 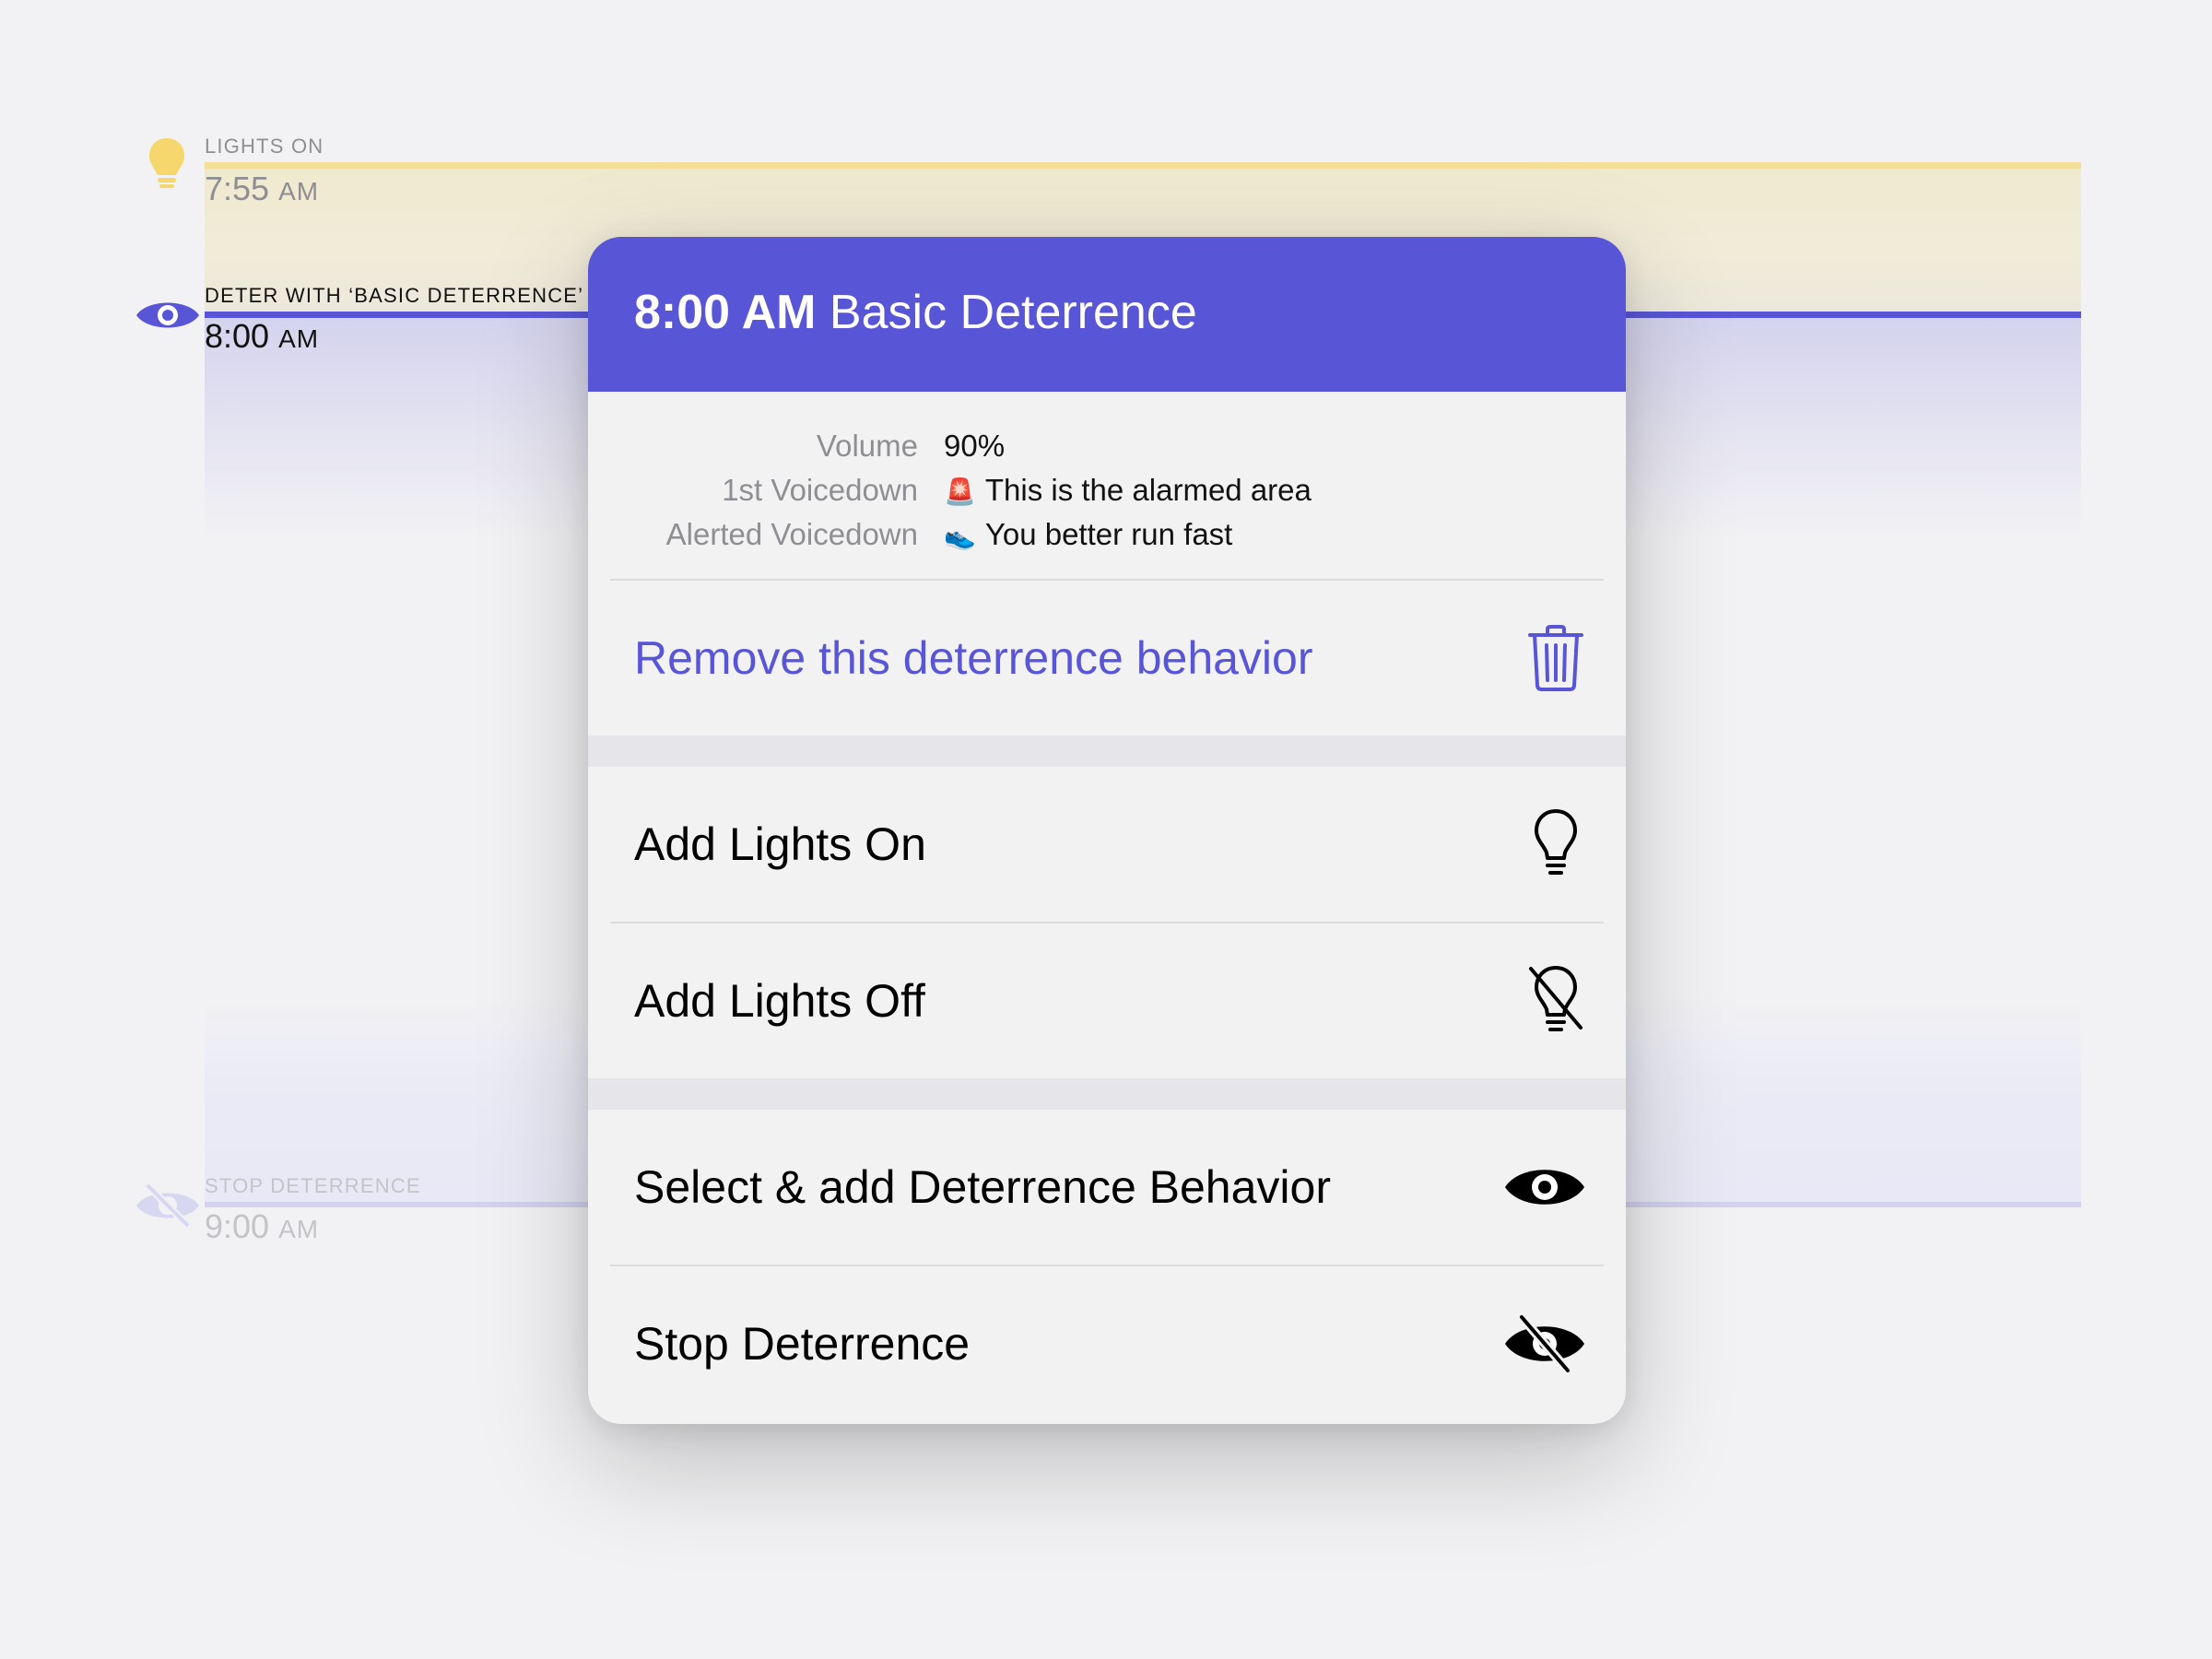 I want to click on popover-header: 8:00 AM Basic Deterrence, so click(x=1107, y=314).